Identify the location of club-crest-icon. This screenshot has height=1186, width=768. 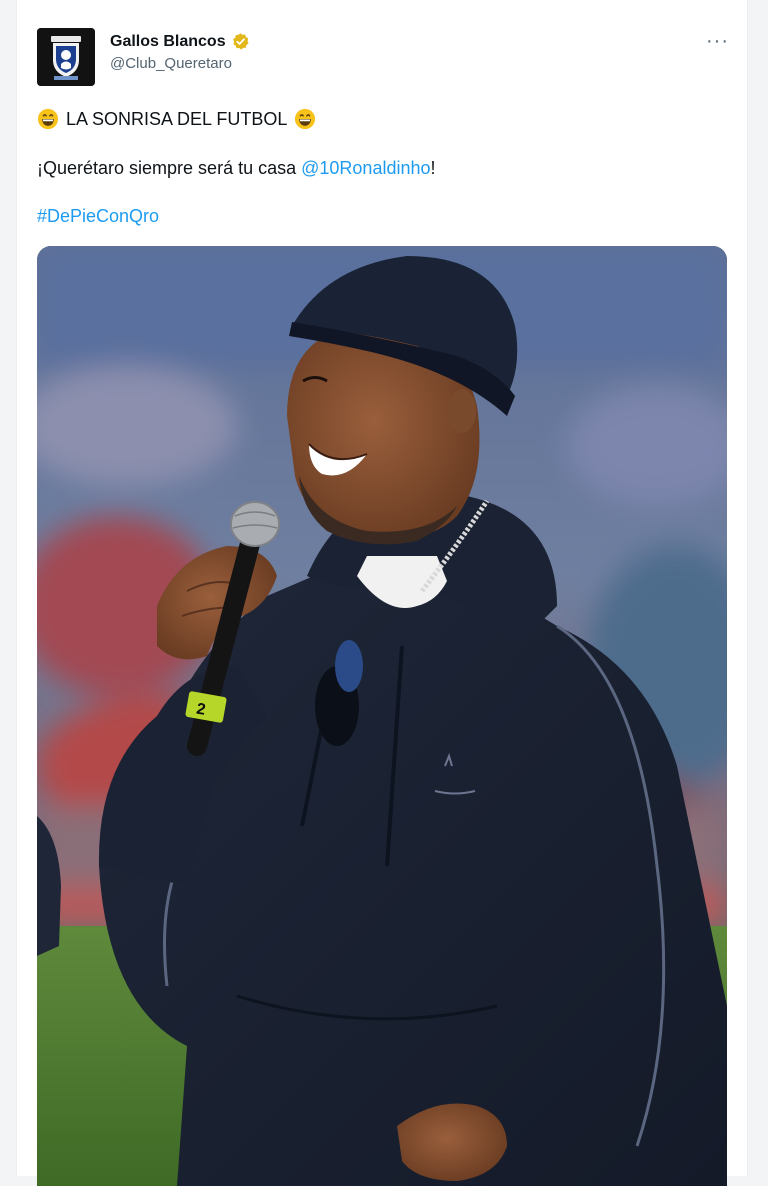
(66, 57).